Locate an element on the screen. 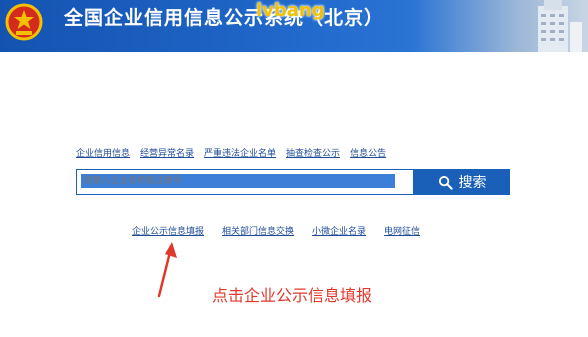  nav-tab-abnormal-list: 经营异常名录 is located at coordinates (167, 153).